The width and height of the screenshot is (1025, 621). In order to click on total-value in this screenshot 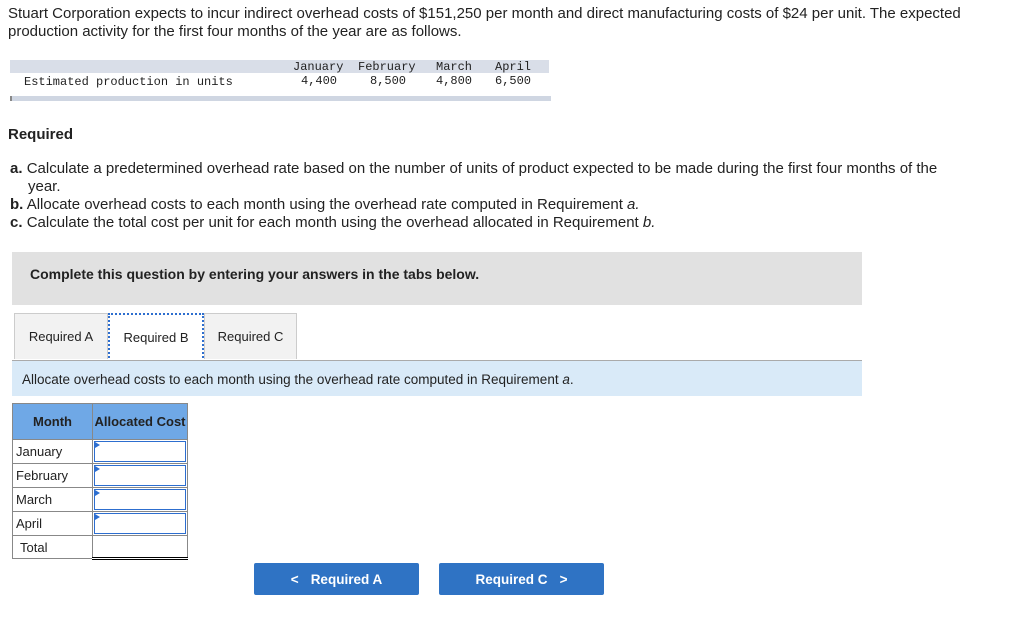, I will do `click(140, 547)`.